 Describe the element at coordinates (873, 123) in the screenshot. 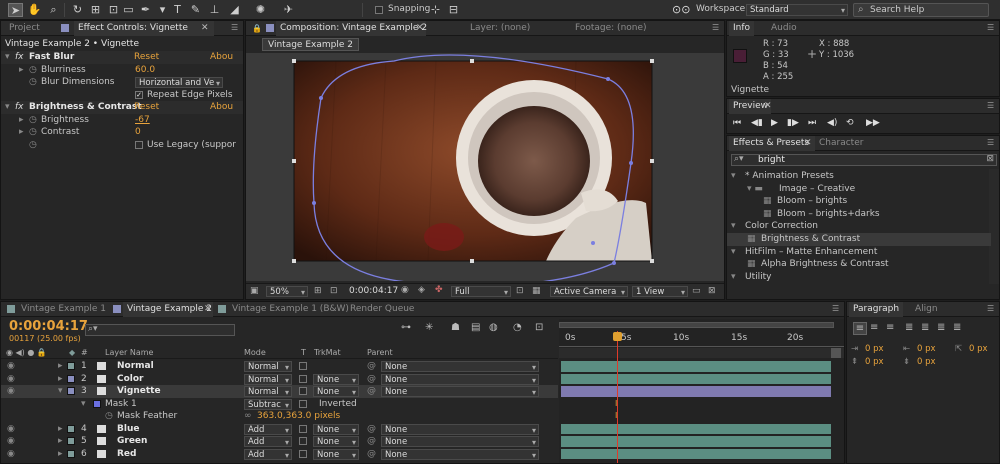

I see `ram-preview-icon: ▶▶` at that location.